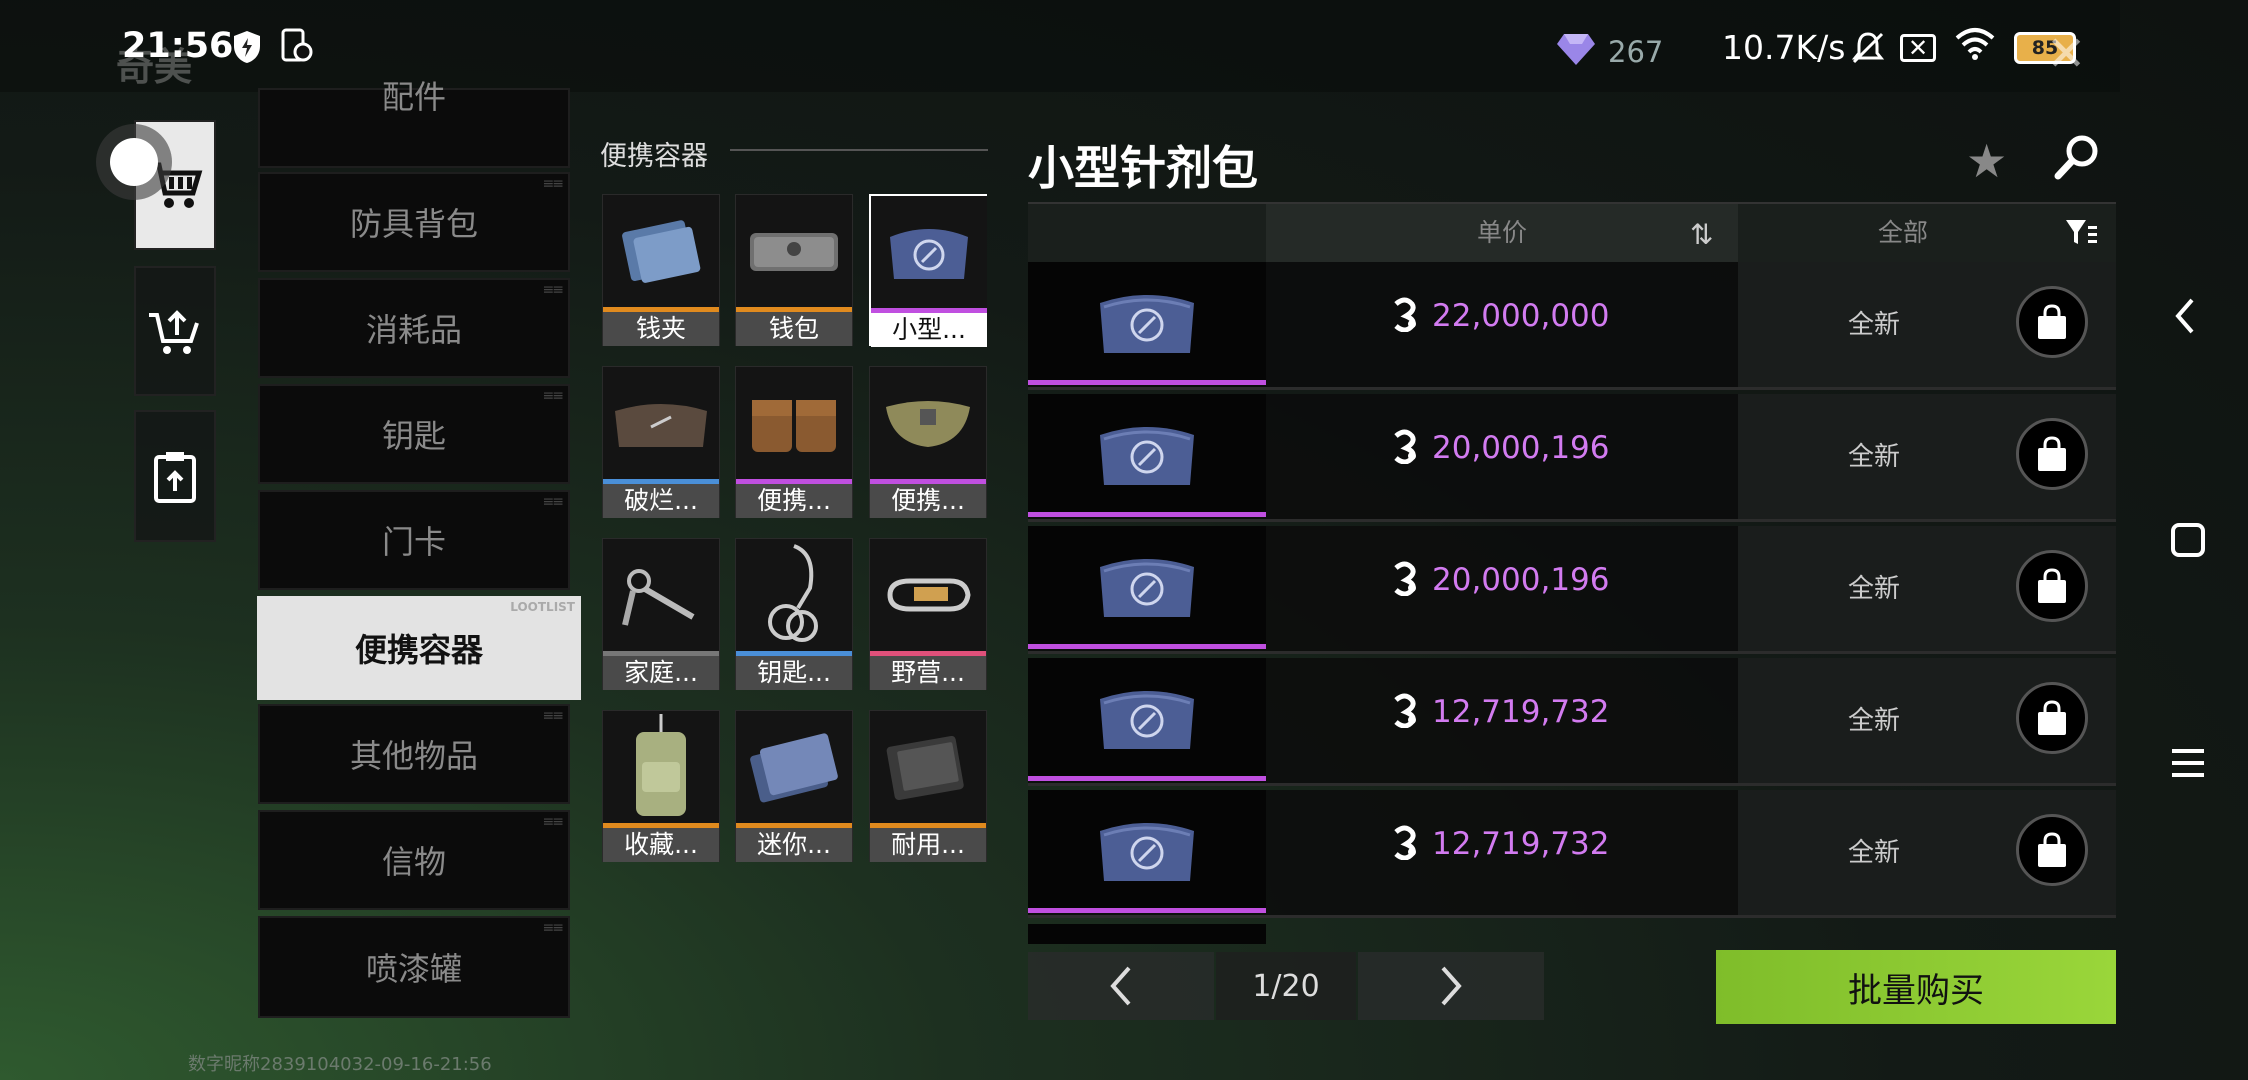  Describe the element at coordinates (1121, 986) in the screenshot. I see `prev-page-button` at that location.